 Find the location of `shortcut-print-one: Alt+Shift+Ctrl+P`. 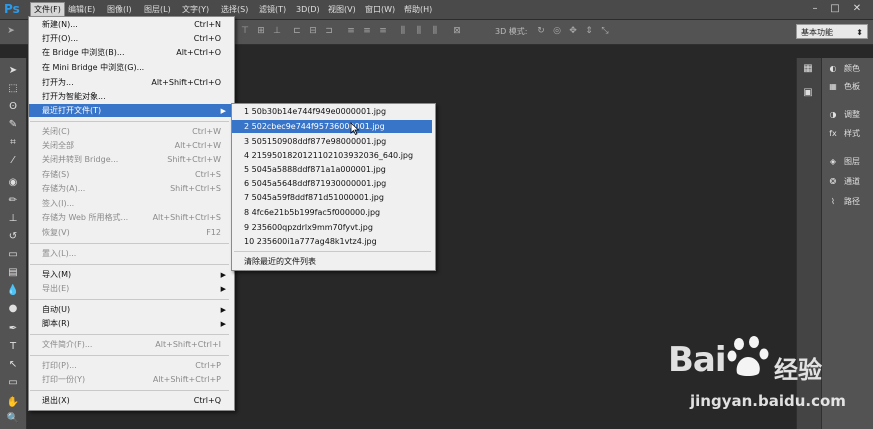

shortcut-print-one: Alt+Shift+Ctrl+P is located at coordinates (186, 379).